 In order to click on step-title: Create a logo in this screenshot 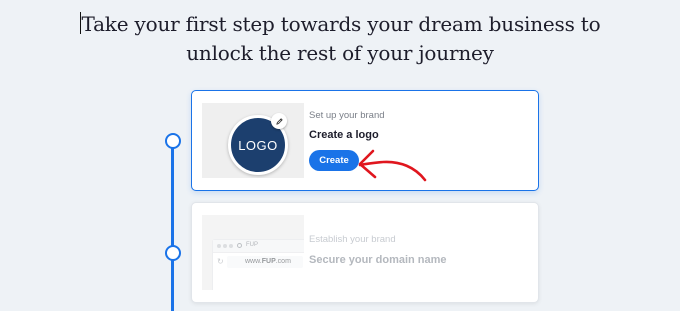, I will do `click(344, 135)`.